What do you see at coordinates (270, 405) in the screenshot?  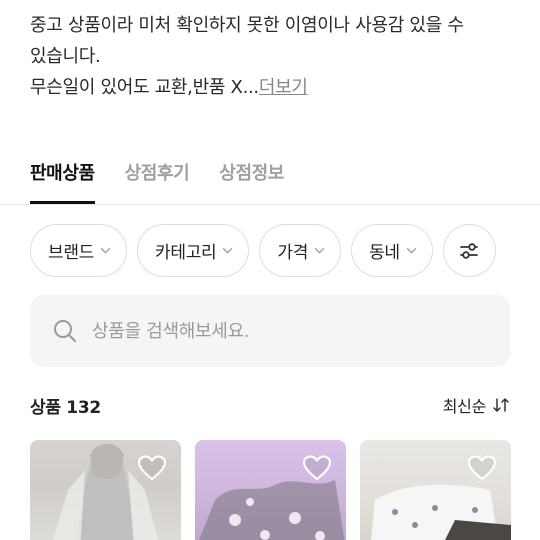 I see `products-header: 상품 132 최신순` at bounding box center [270, 405].